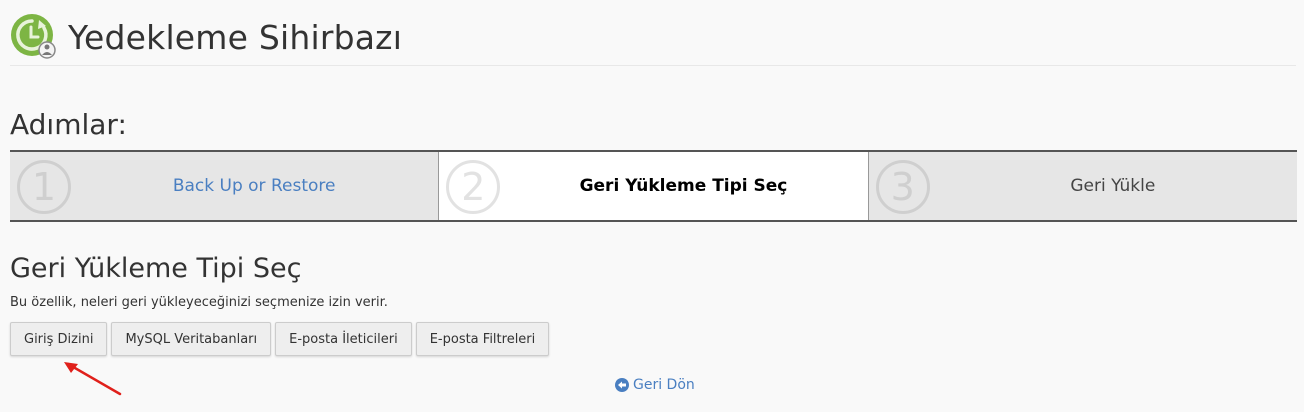 The height and width of the screenshot is (412, 1304). What do you see at coordinates (191, 339) in the screenshot?
I see `mysql-databases-button: MySQL Veritabanları` at bounding box center [191, 339].